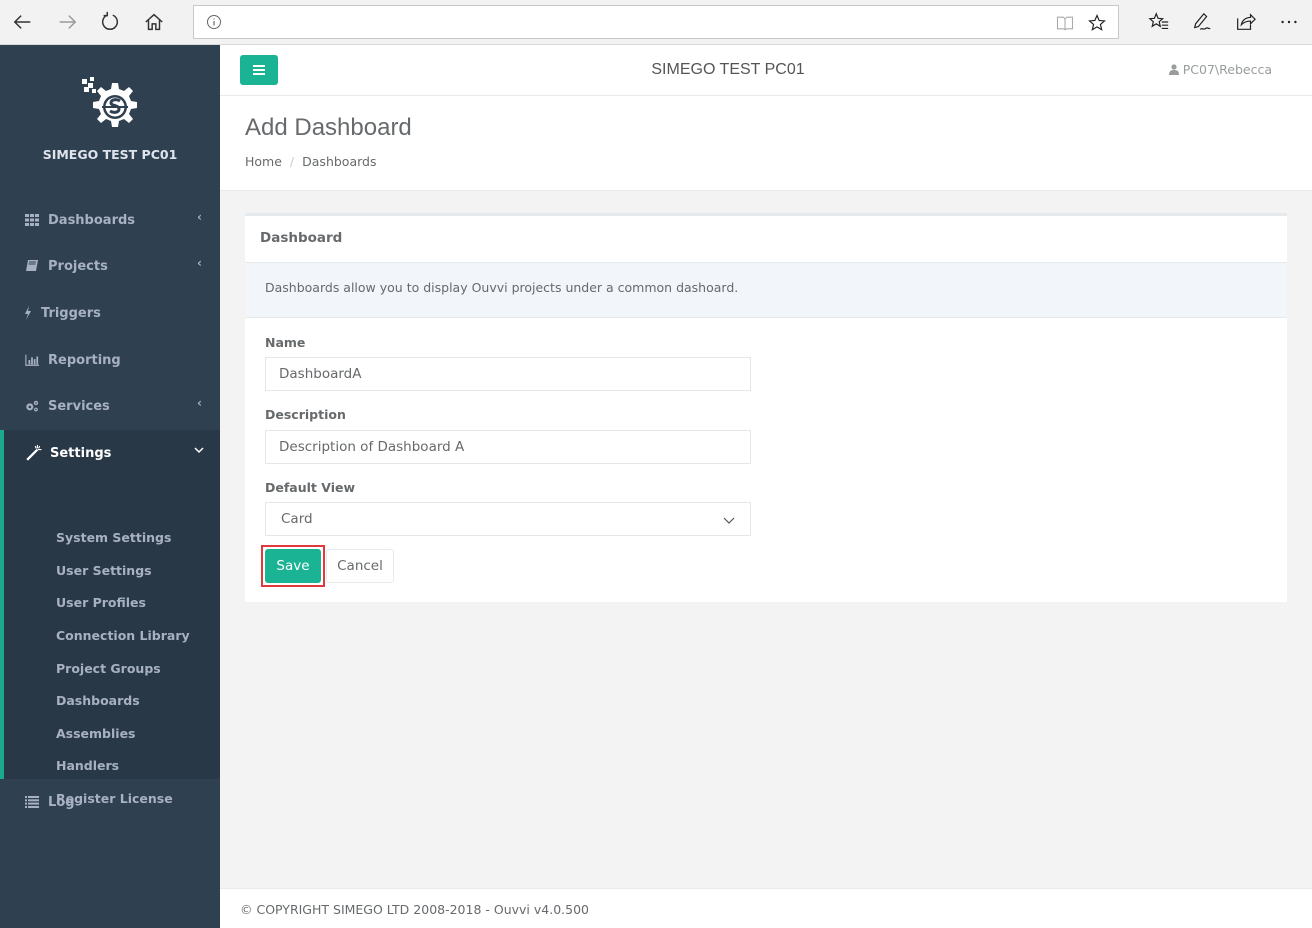 Image resolution: width=1312 pixels, height=928 pixels. I want to click on favorites-list-button, so click(1159, 22).